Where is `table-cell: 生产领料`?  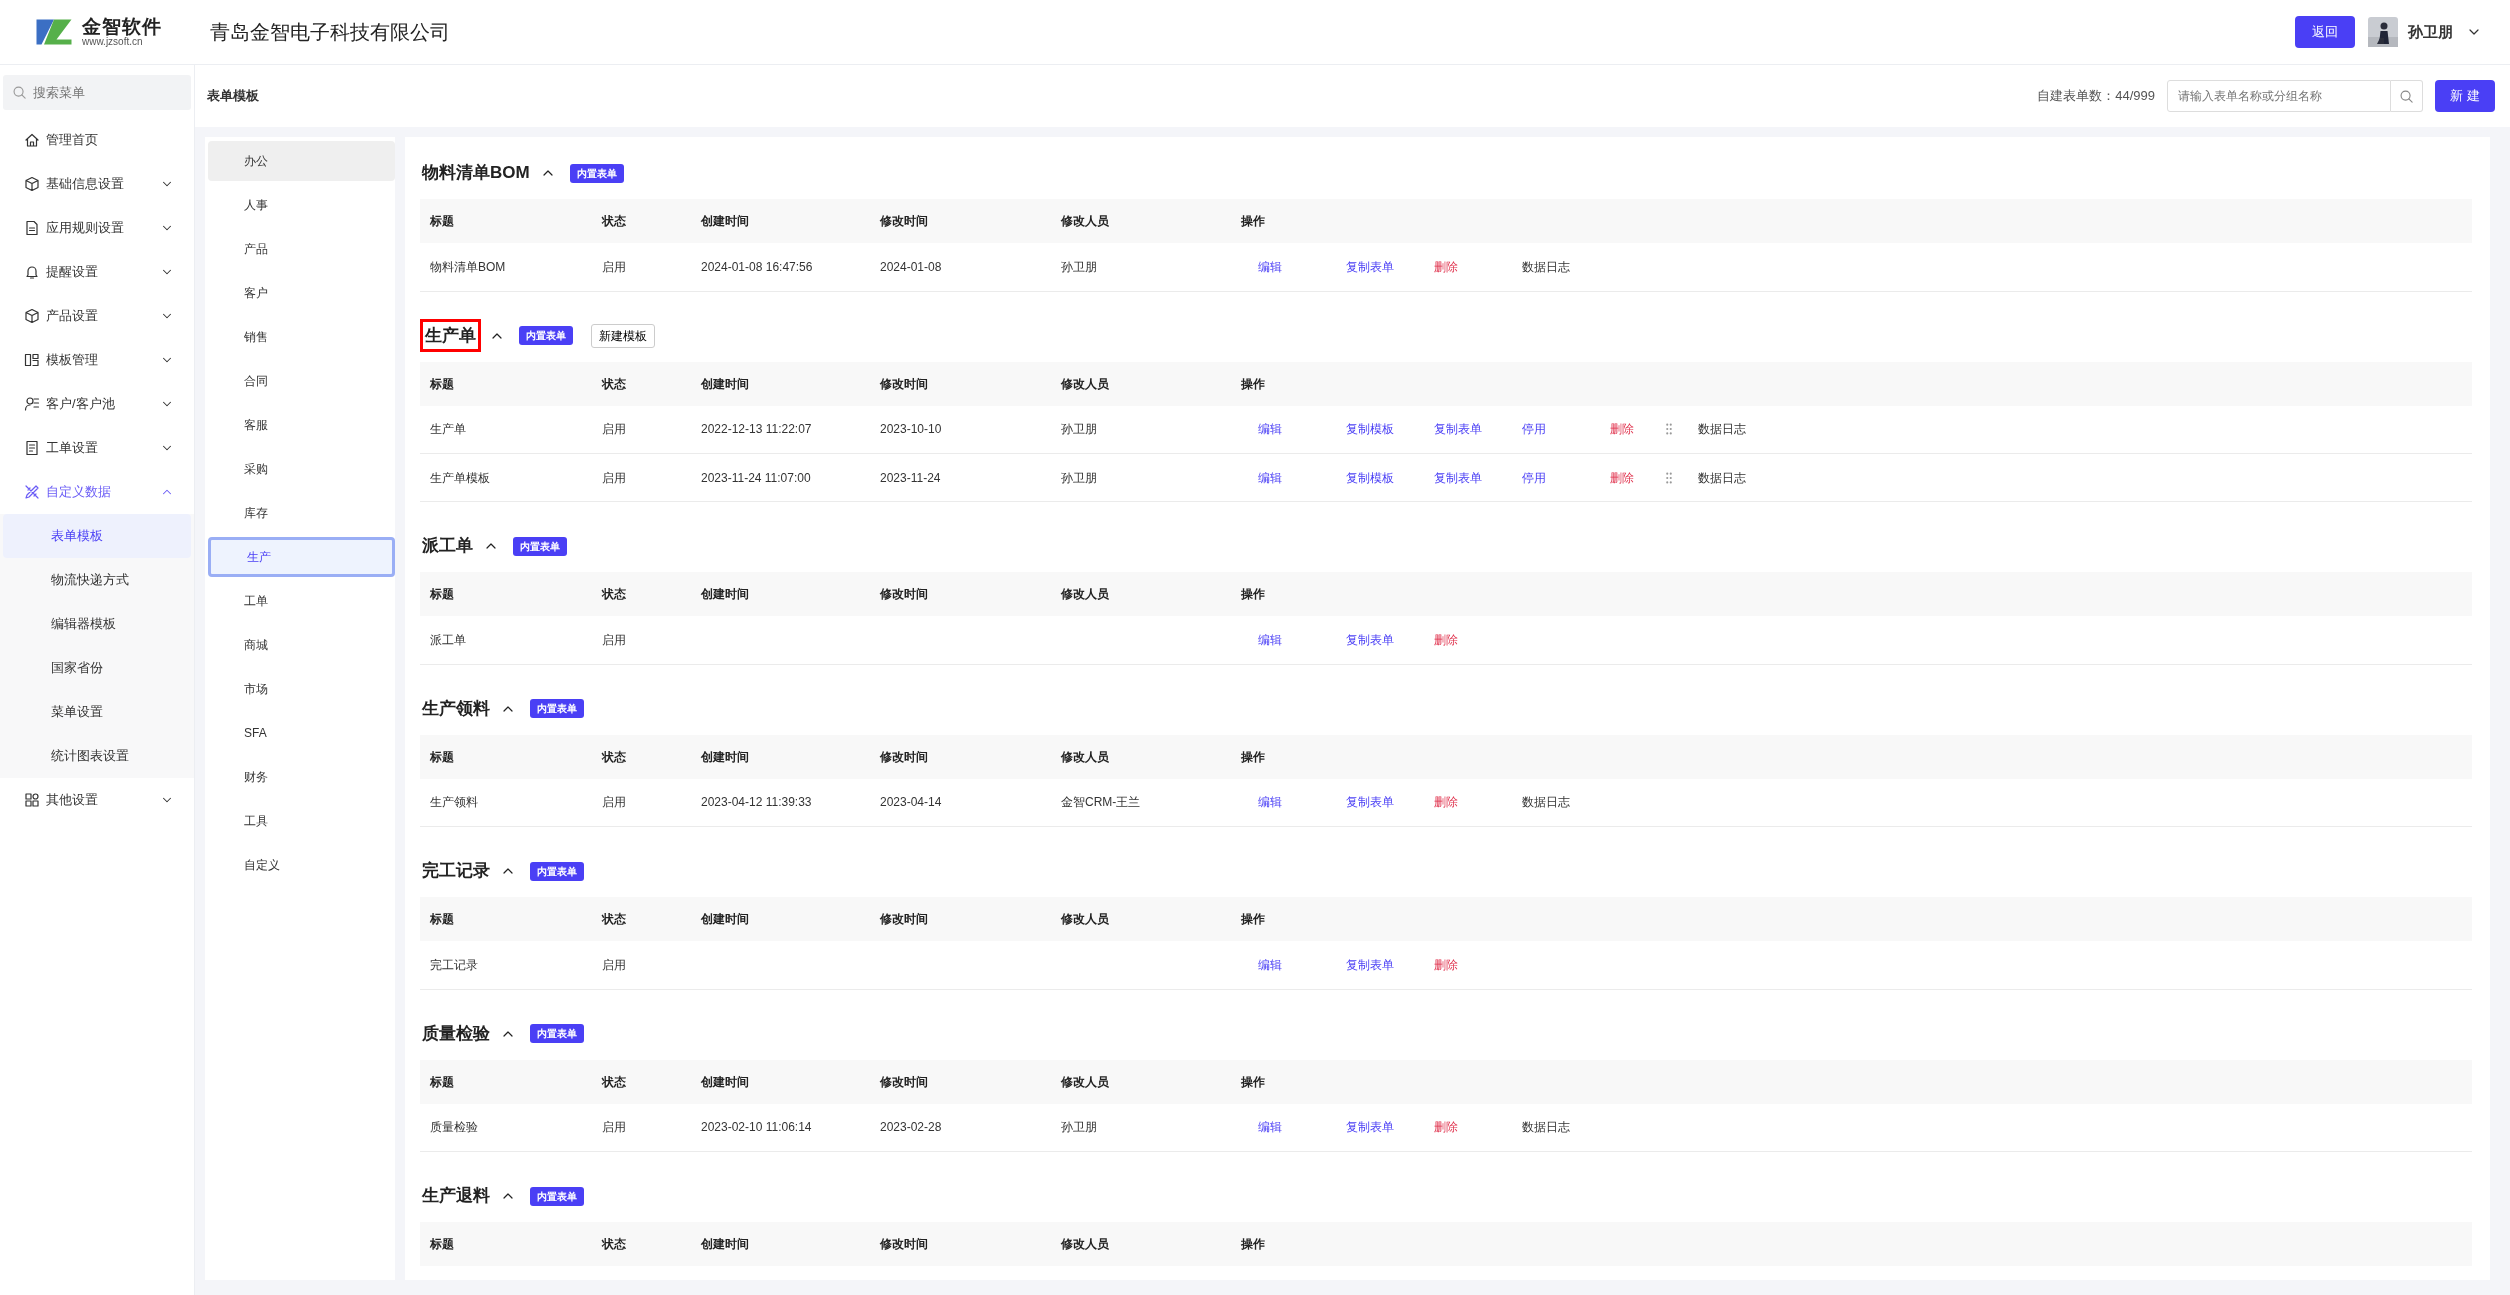 table-cell: 生产领料 is located at coordinates (454, 802).